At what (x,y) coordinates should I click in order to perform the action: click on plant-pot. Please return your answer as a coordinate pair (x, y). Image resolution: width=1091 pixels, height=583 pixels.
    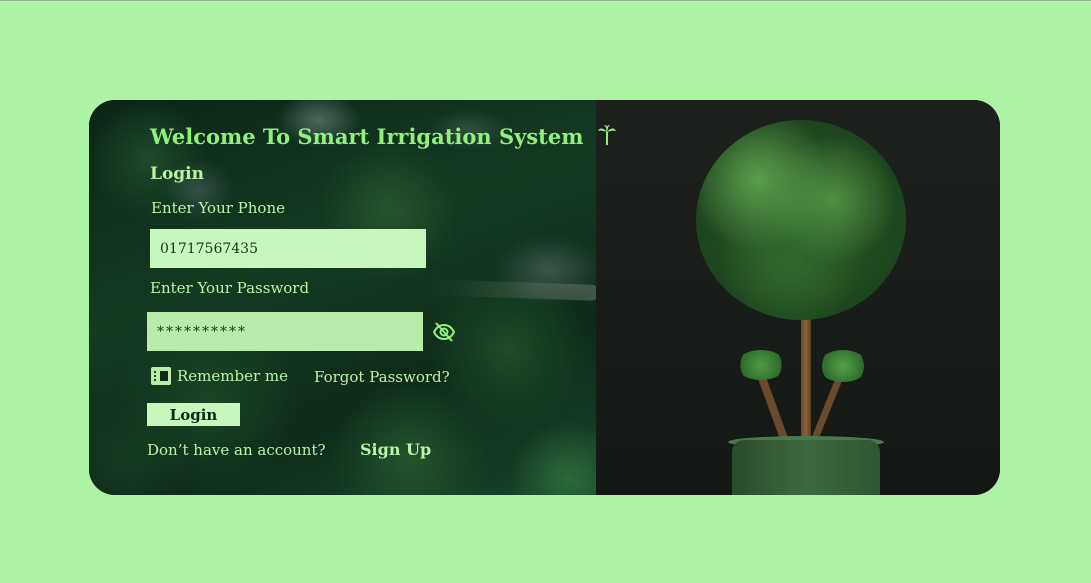
    Looking at the image, I should click on (806, 467).